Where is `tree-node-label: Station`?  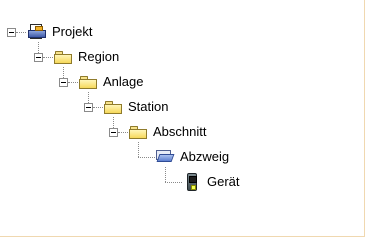
tree-node-label: Station is located at coordinates (148, 106).